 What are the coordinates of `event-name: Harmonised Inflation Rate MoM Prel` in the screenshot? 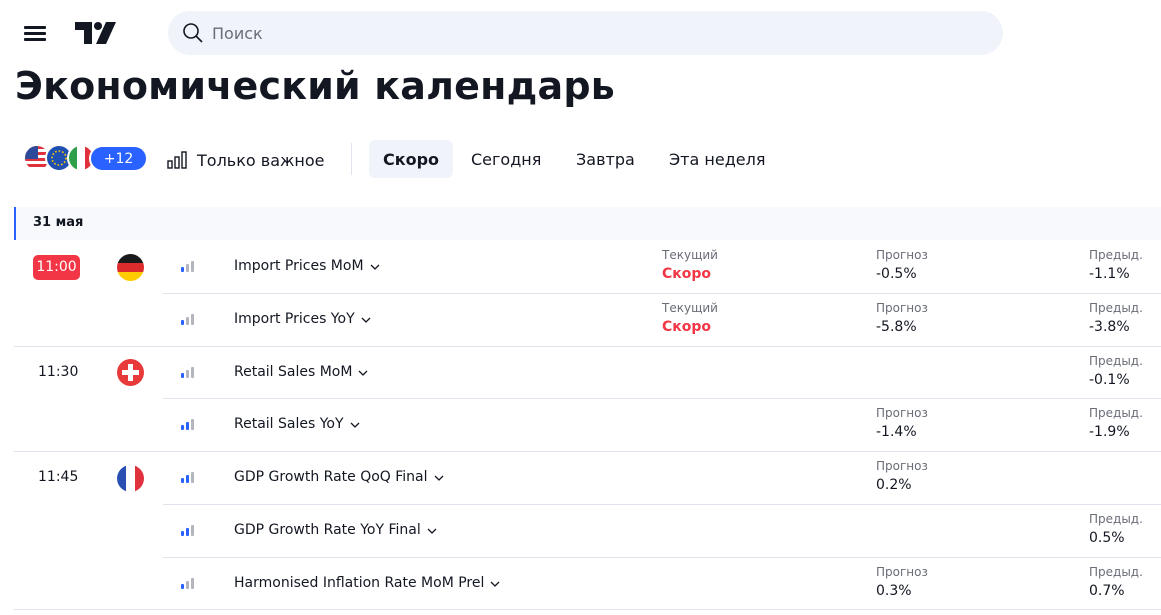 It's located at (367, 583).